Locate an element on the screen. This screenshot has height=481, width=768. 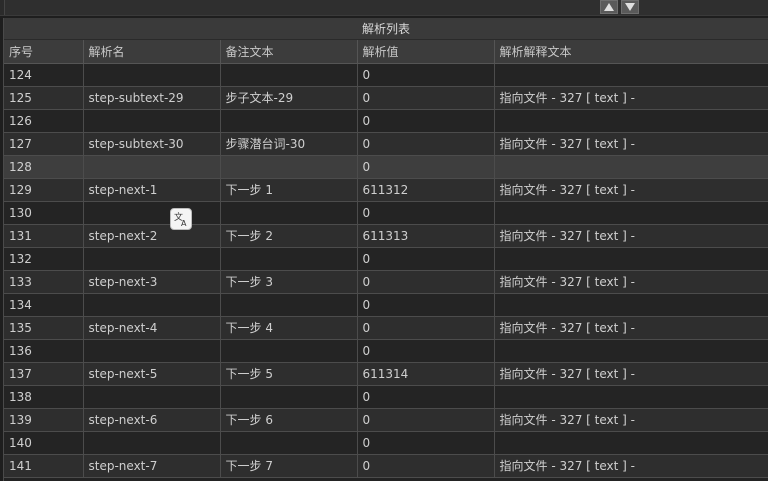
cell-index: 137 is located at coordinates (44, 374).